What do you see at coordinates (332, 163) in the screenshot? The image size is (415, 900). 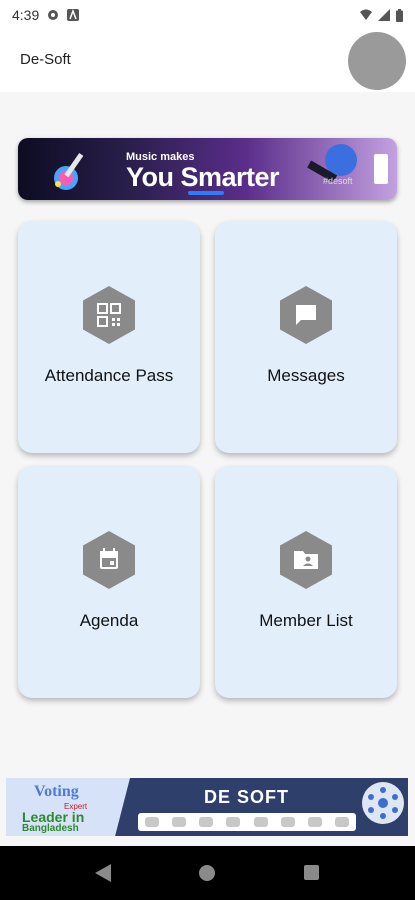 I see `microphone-icon` at bounding box center [332, 163].